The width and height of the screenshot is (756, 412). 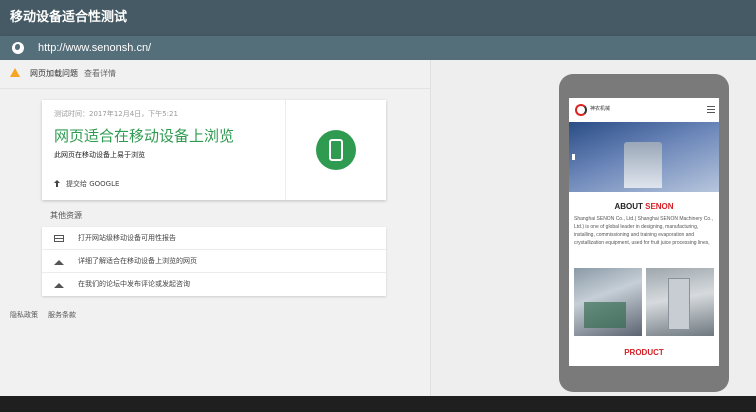 What do you see at coordinates (643, 165) in the screenshot?
I see `hero-equipment` at bounding box center [643, 165].